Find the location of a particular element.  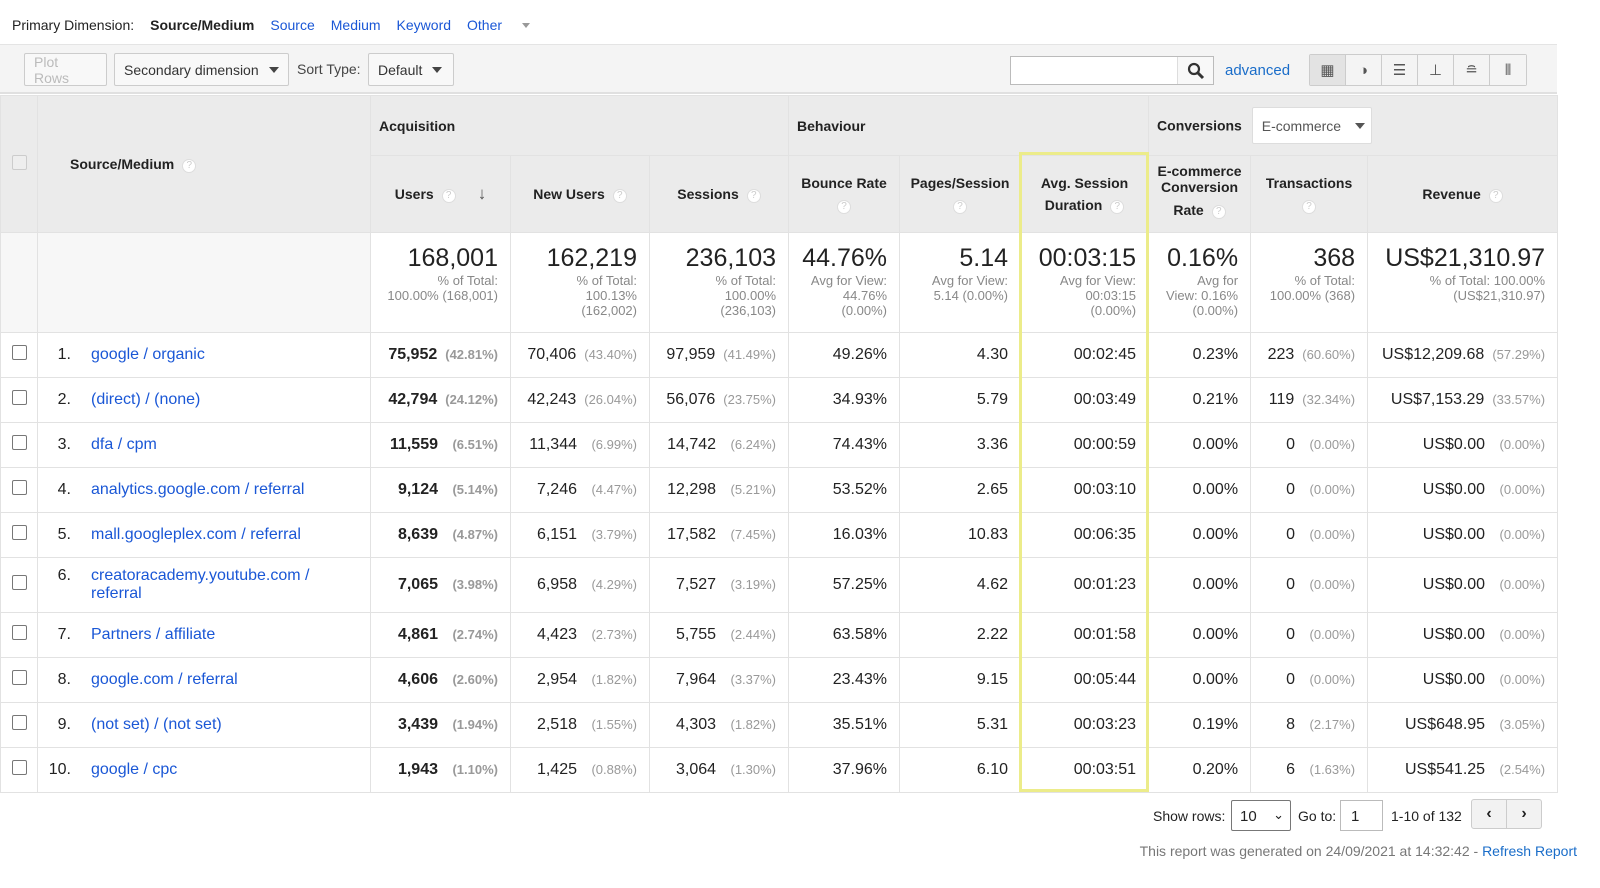

source-medium-link: mall.googleplex.com / referral is located at coordinates (221, 535).